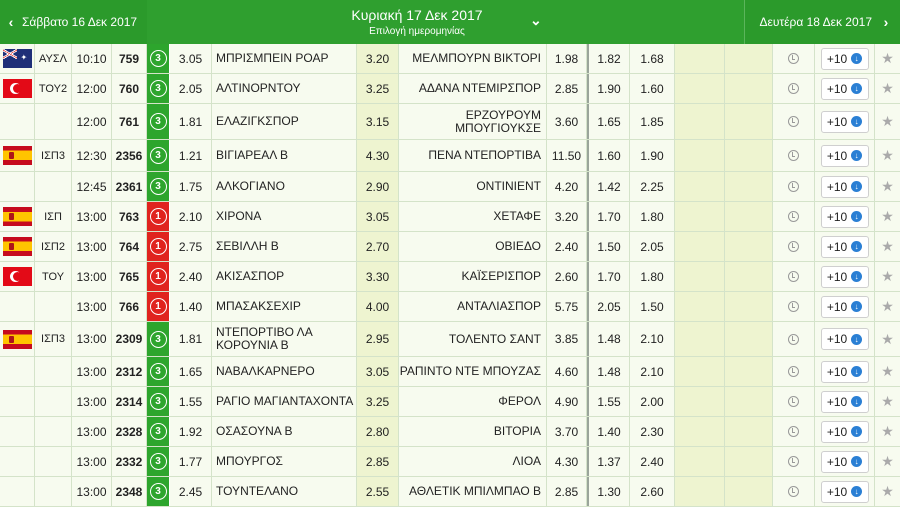 Image resolution: width=900 pixels, height=507 pixels. Describe the element at coordinates (378, 306) in the screenshot. I see `odd-draw: 4.00` at that location.